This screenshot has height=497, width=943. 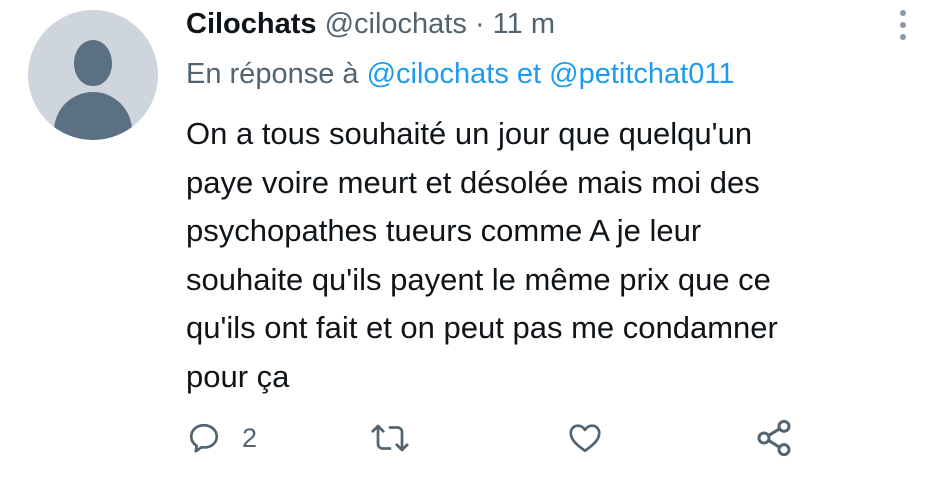 I want to click on tweet-header: Cilochats @cilochats · 11 m, so click(x=370, y=24).